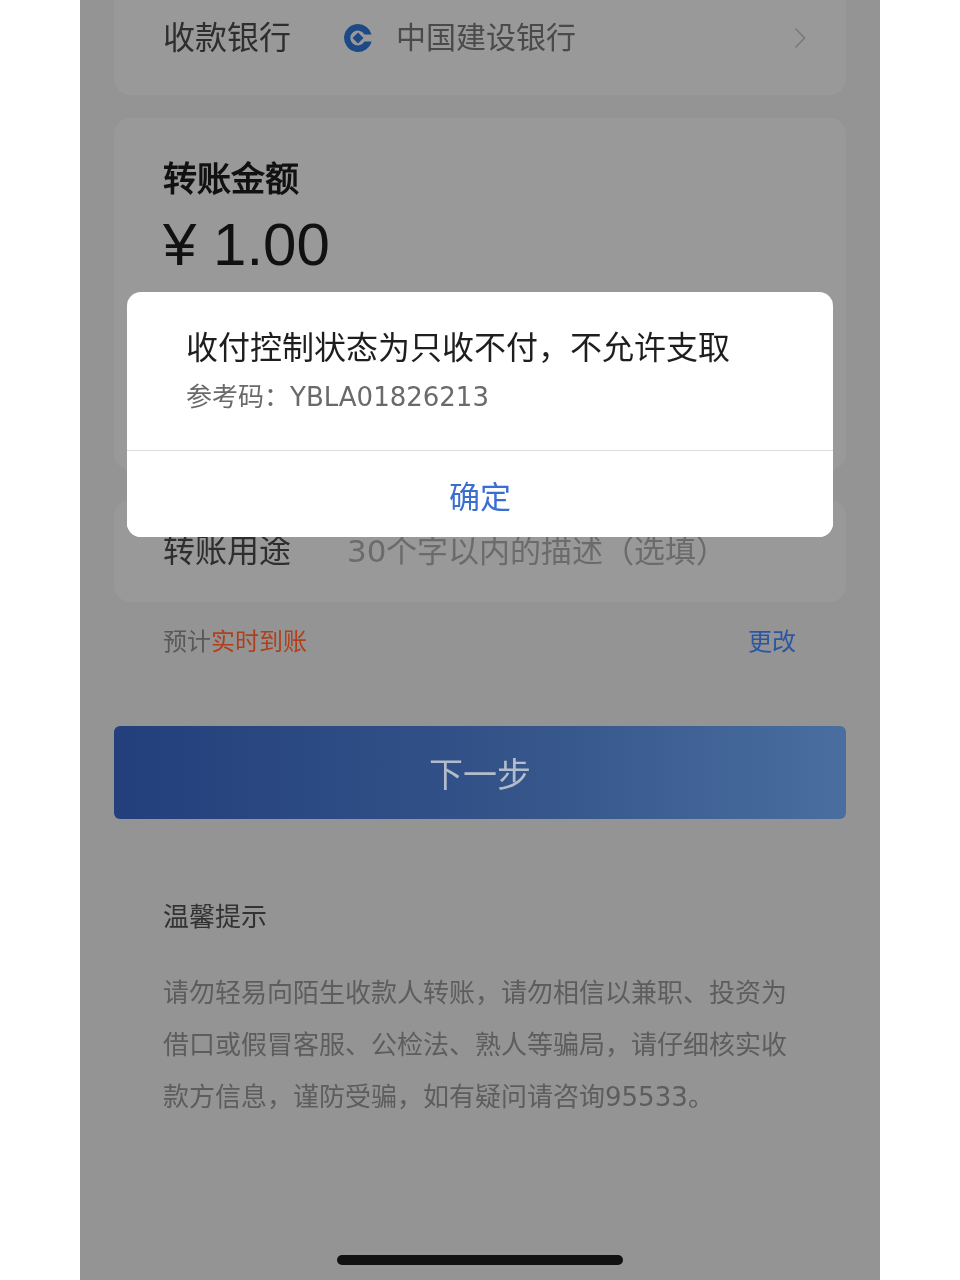 The height and width of the screenshot is (1280, 960). I want to click on chevron-right-icon, so click(800, 38).